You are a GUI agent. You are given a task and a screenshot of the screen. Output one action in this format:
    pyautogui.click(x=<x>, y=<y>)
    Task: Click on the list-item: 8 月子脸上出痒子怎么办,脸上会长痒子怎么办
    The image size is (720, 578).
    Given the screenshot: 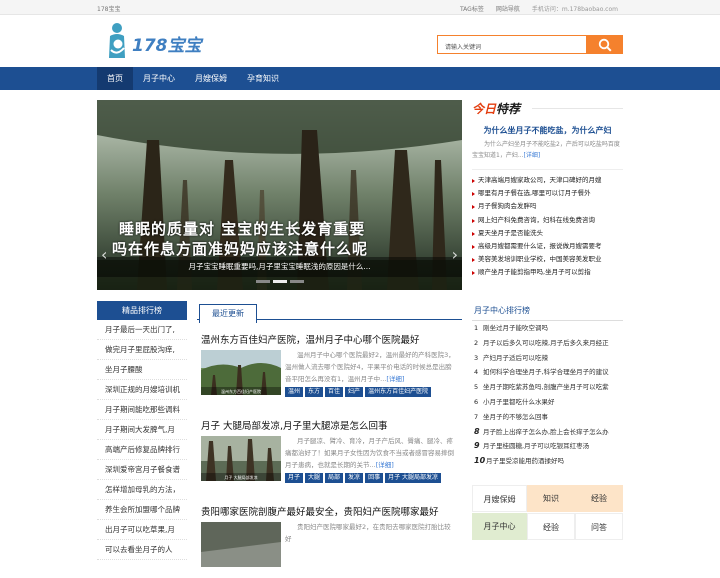 What is the action you would take?
    pyautogui.click(x=547, y=432)
    